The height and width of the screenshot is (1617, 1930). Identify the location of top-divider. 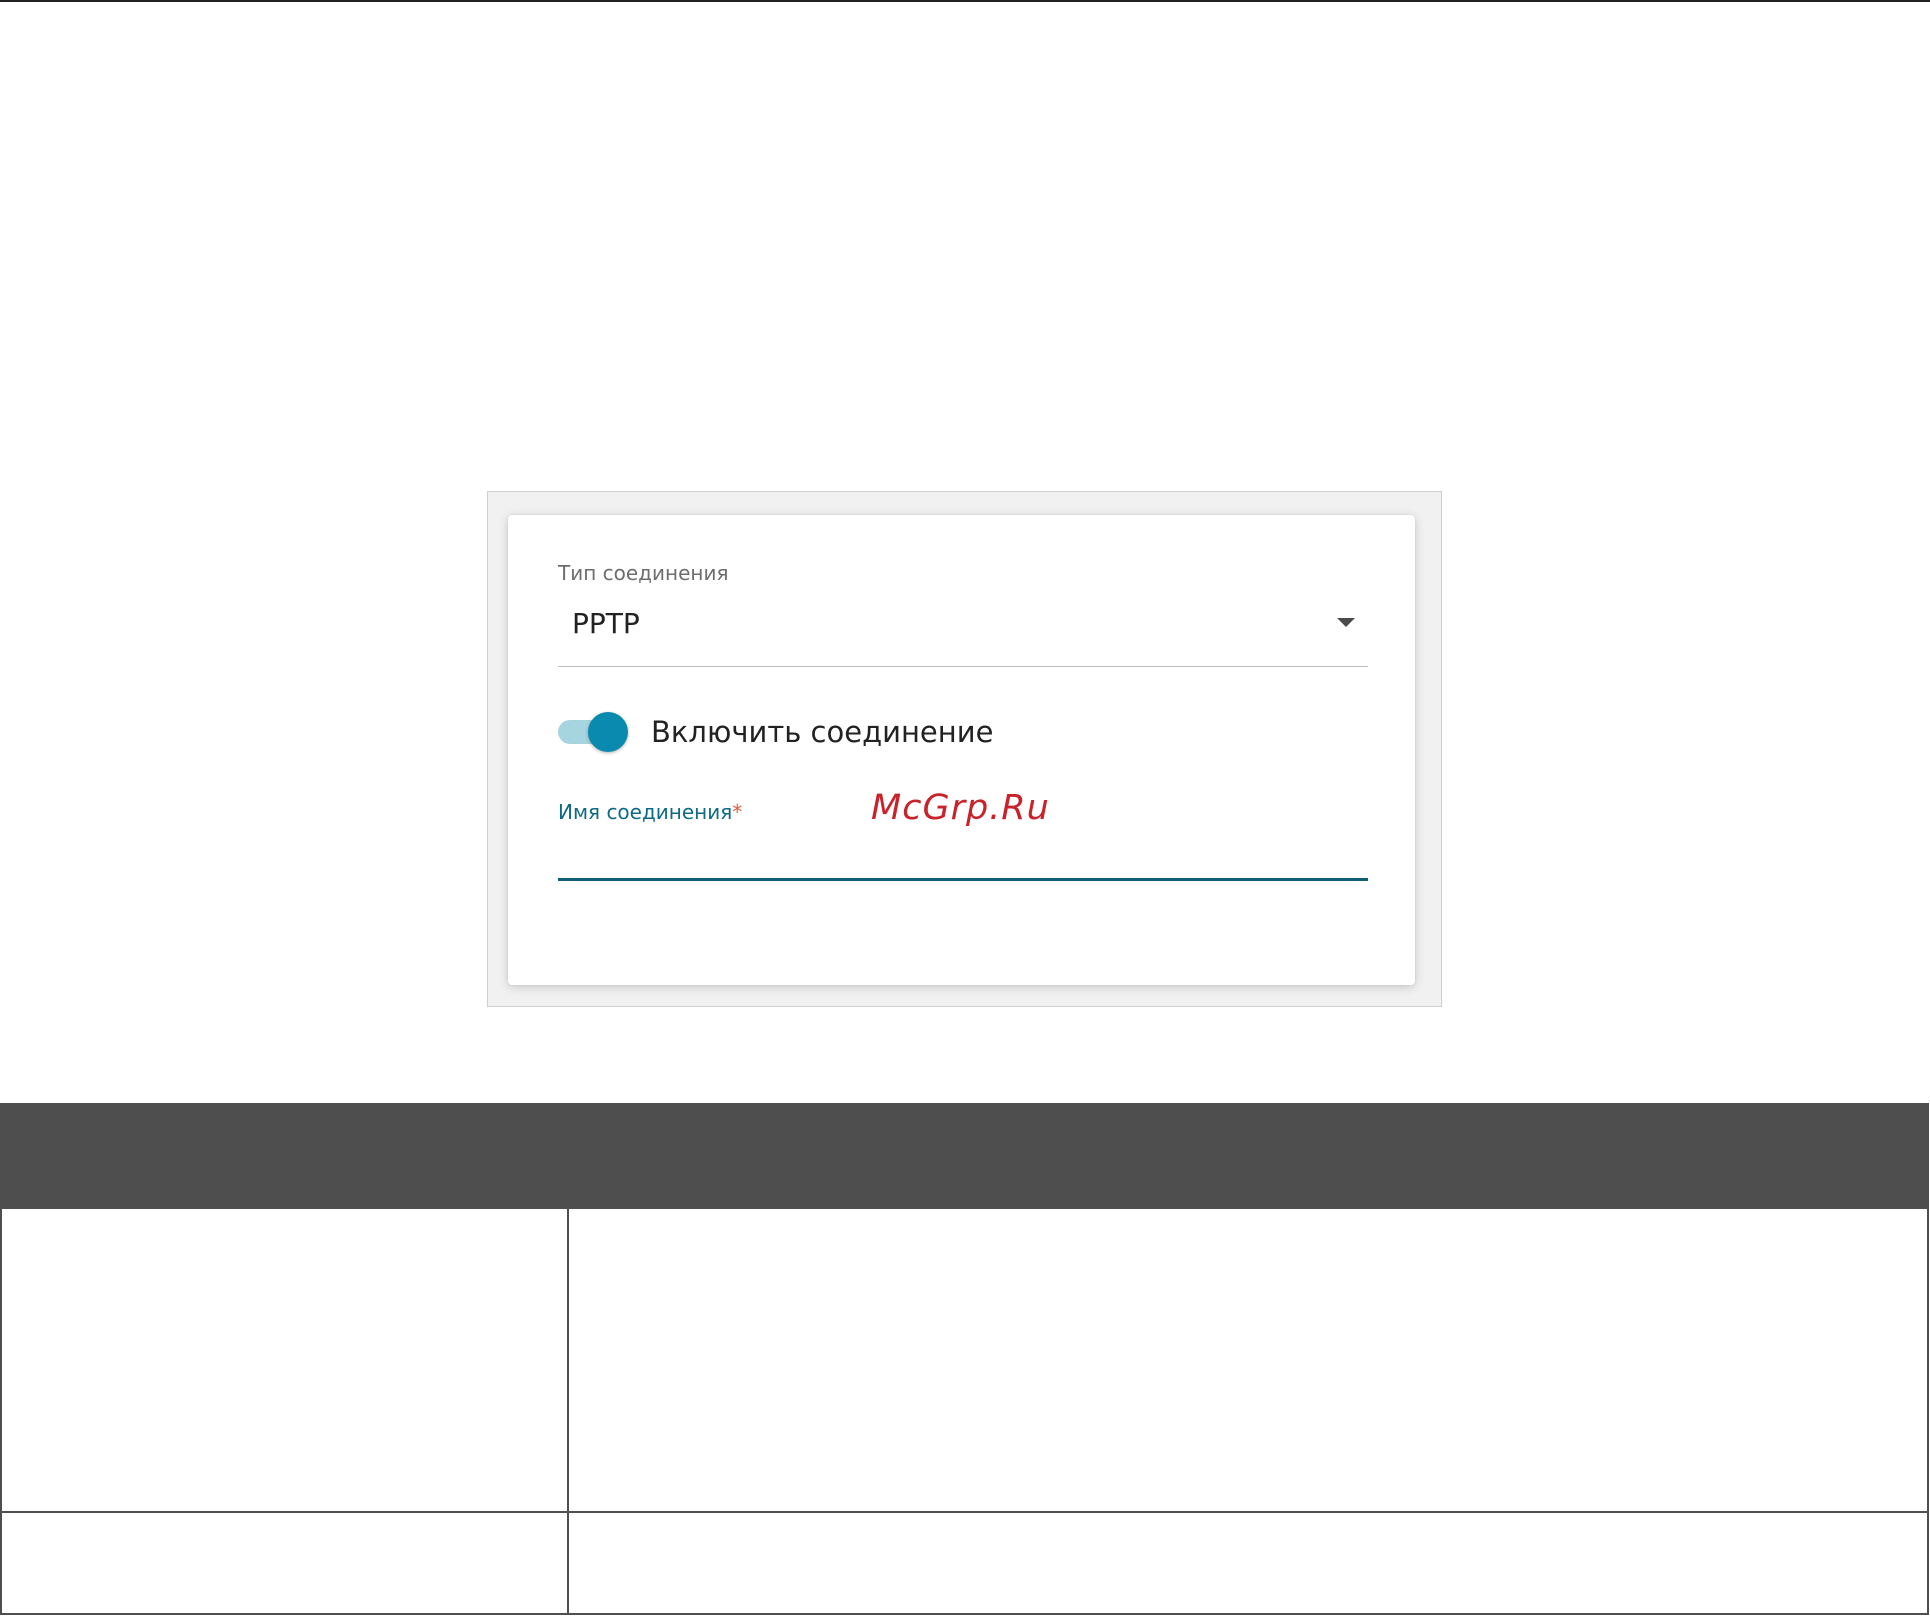
(965, 1).